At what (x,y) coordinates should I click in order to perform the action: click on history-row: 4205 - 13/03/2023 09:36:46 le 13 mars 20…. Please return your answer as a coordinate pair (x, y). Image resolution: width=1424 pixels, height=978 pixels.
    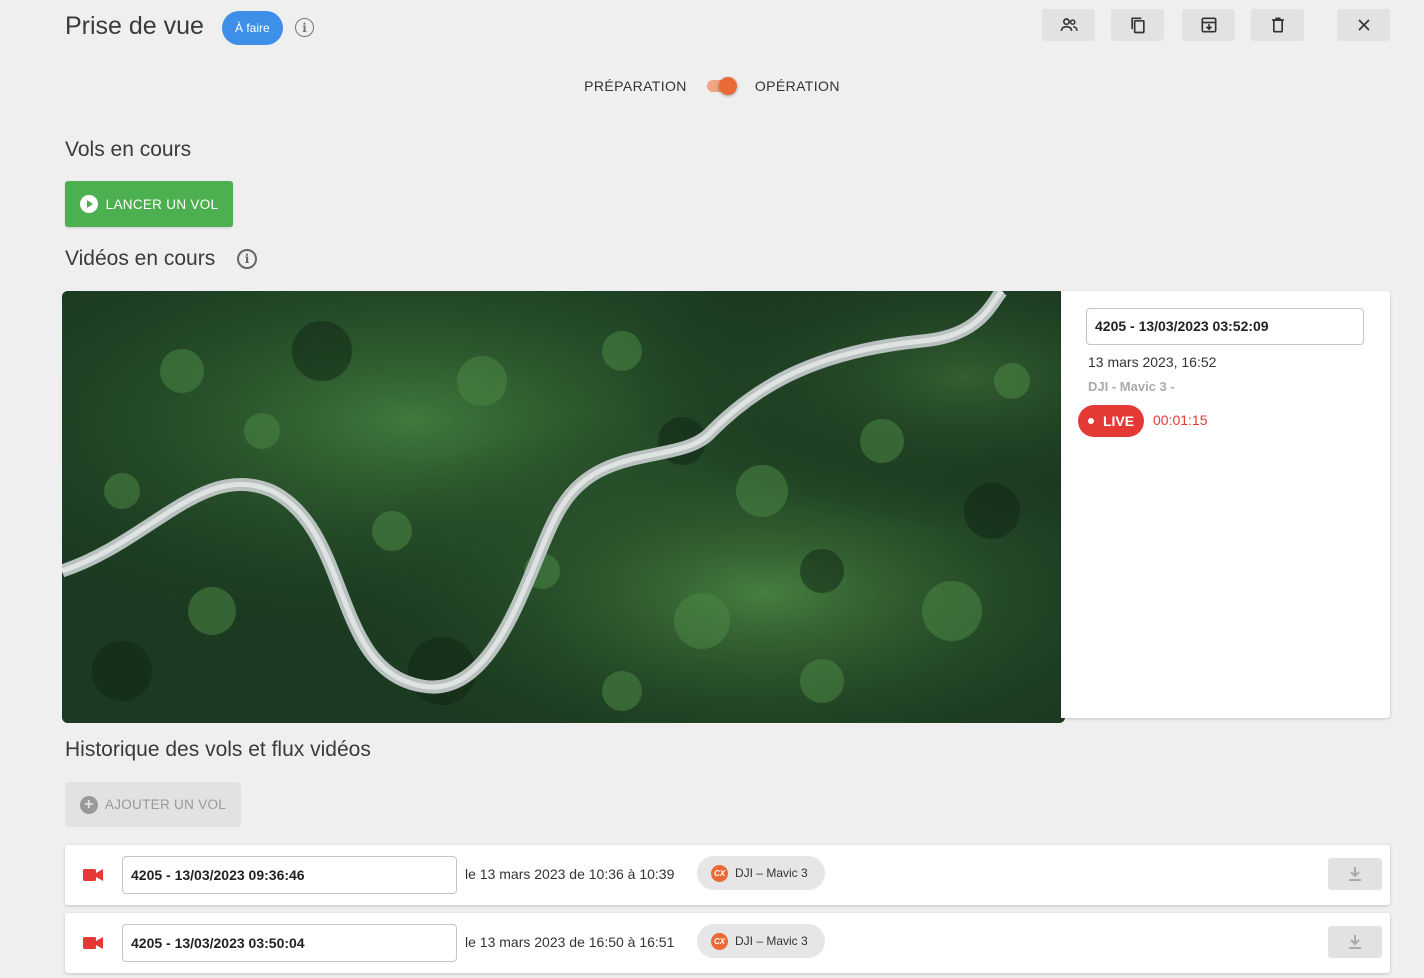
    Looking at the image, I should click on (727, 875).